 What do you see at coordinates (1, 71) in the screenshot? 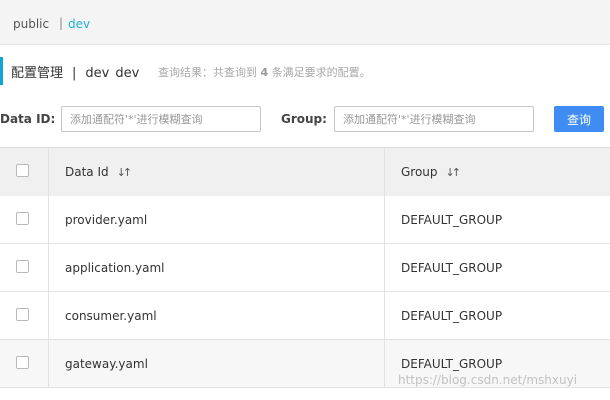
I see `title-accent-bar` at bounding box center [1, 71].